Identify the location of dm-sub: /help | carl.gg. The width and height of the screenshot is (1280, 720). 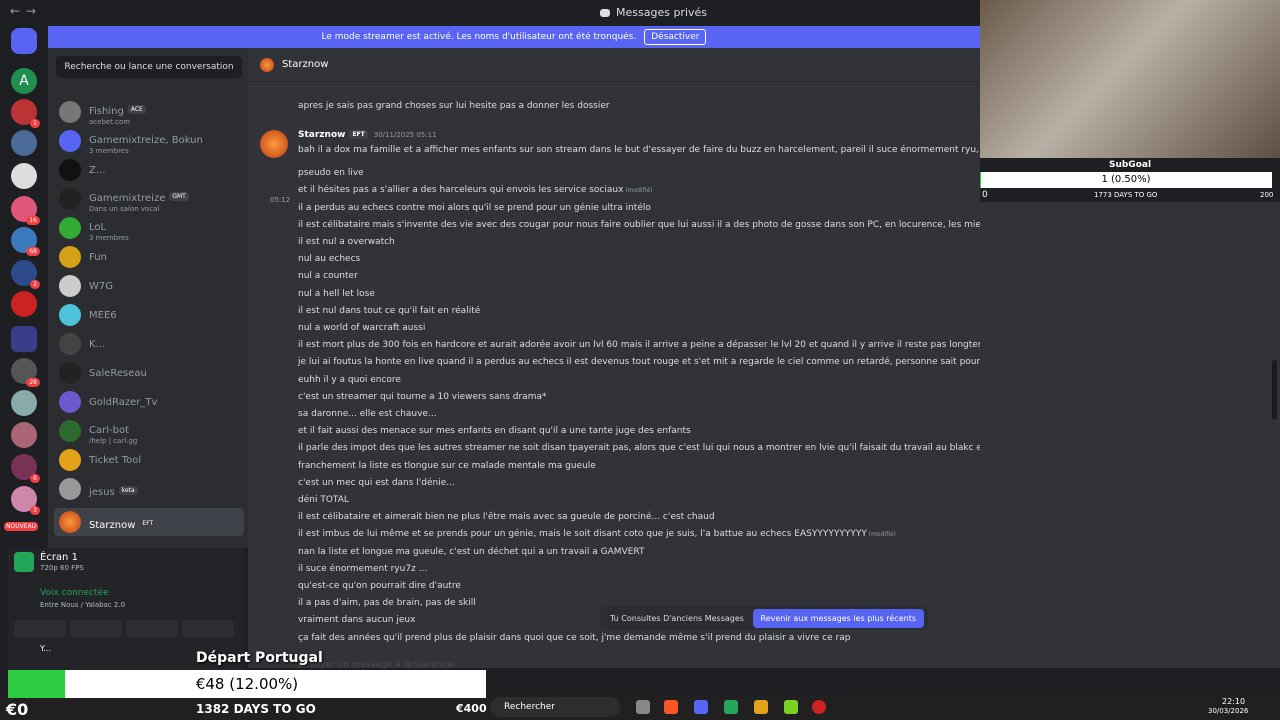
(113, 440).